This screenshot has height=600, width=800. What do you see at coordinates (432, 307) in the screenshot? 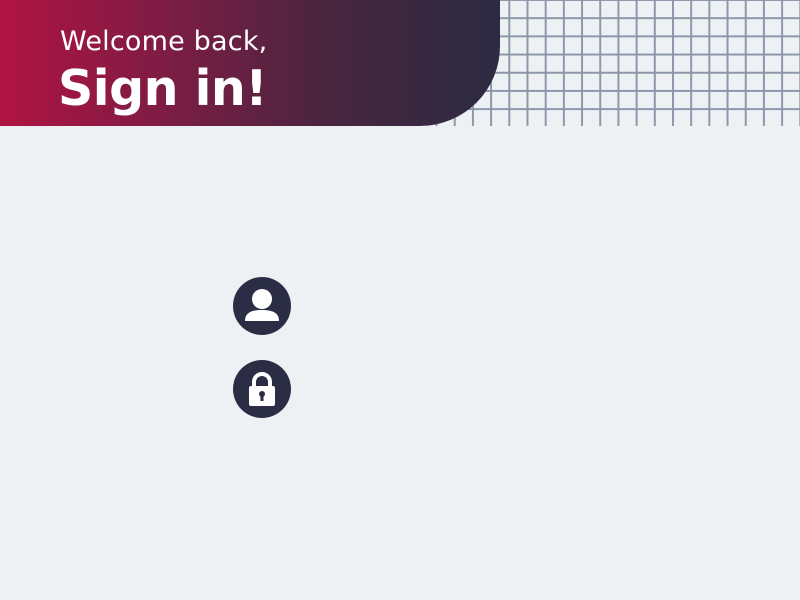
I see `username-field` at bounding box center [432, 307].